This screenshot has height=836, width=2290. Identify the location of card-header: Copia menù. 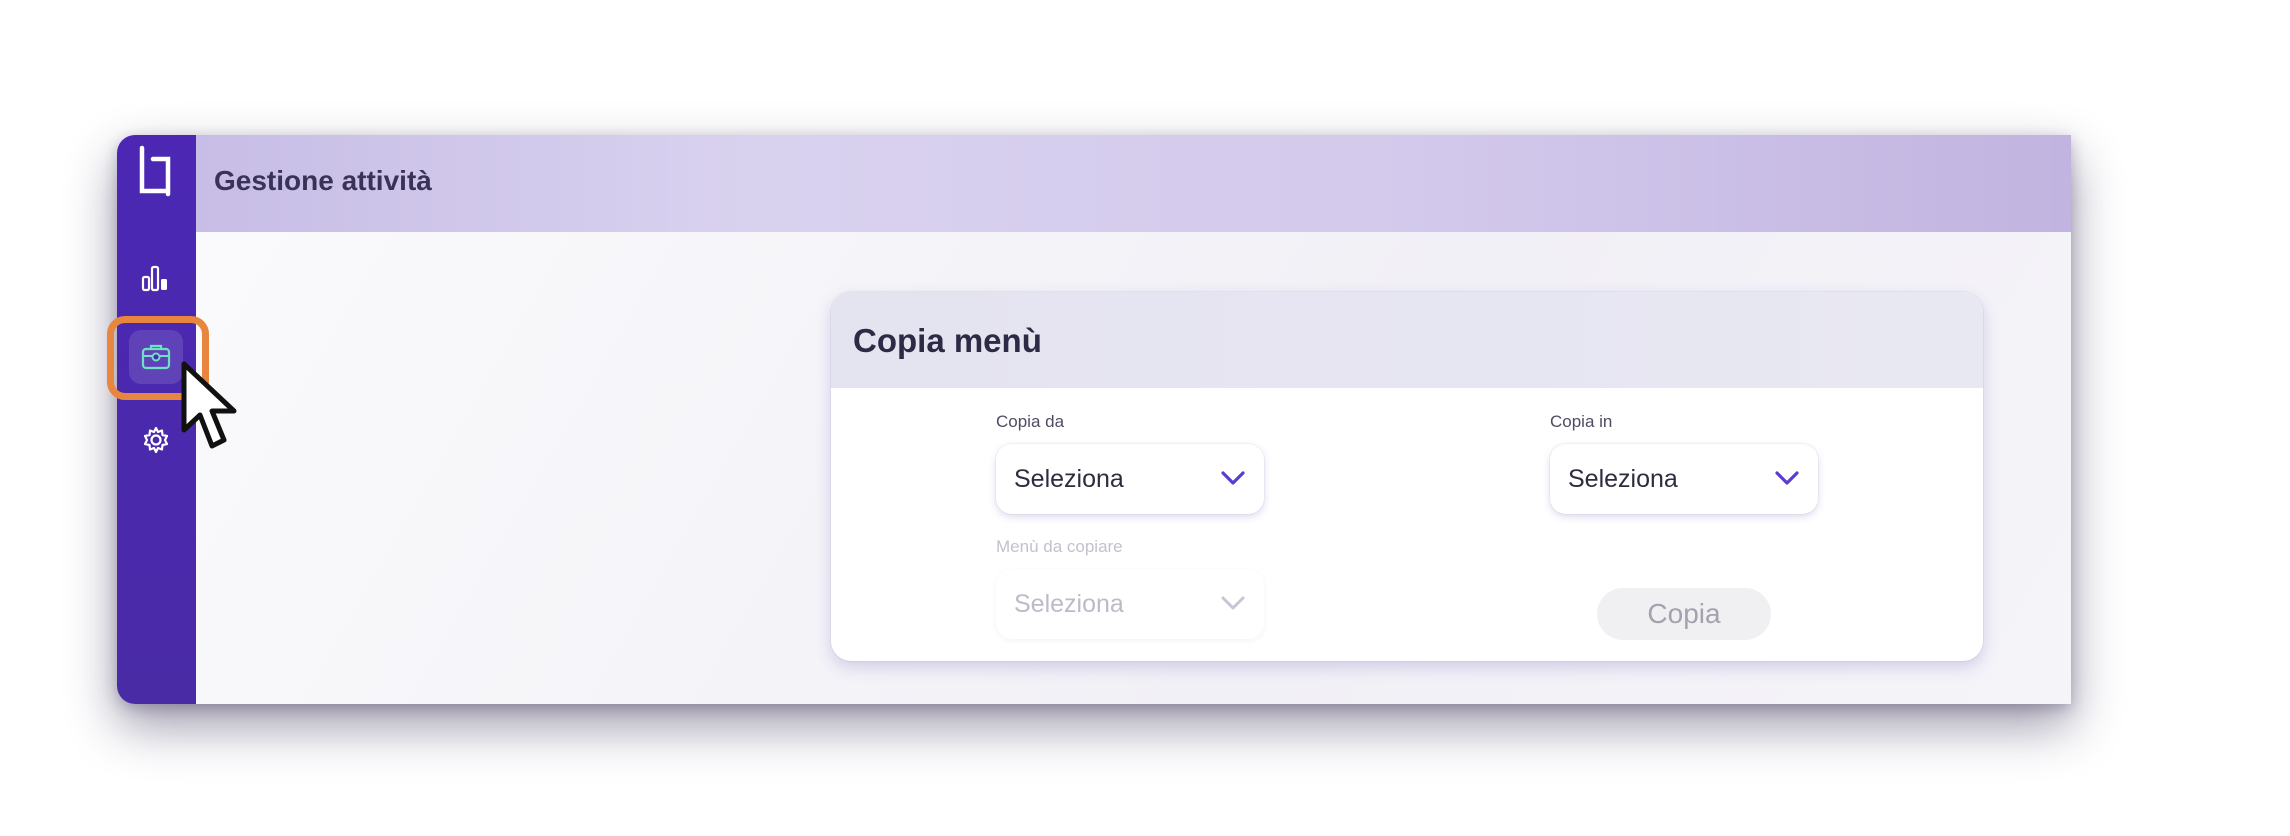
(1407, 340).